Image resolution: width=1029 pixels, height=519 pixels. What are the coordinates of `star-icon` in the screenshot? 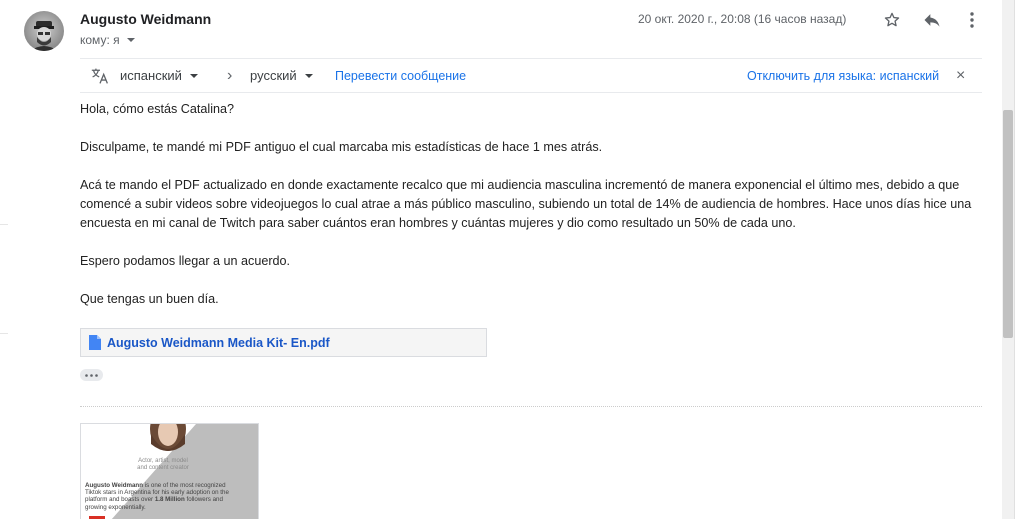 It's located at (892, 19).